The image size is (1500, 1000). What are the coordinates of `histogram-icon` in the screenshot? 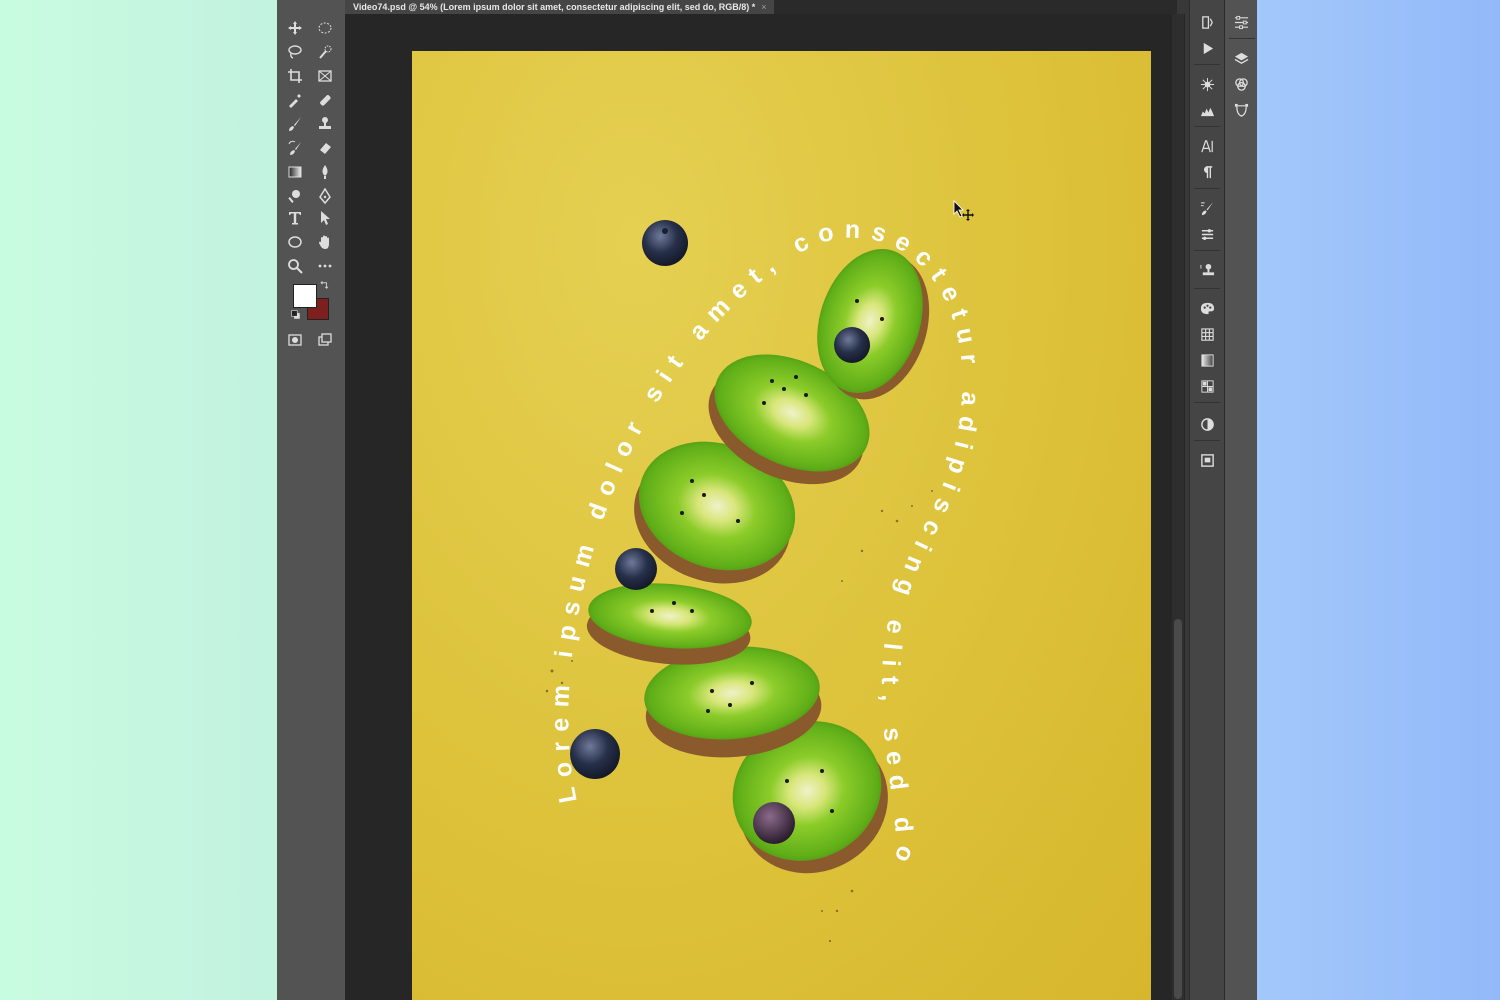 It's located at (1207, 110).